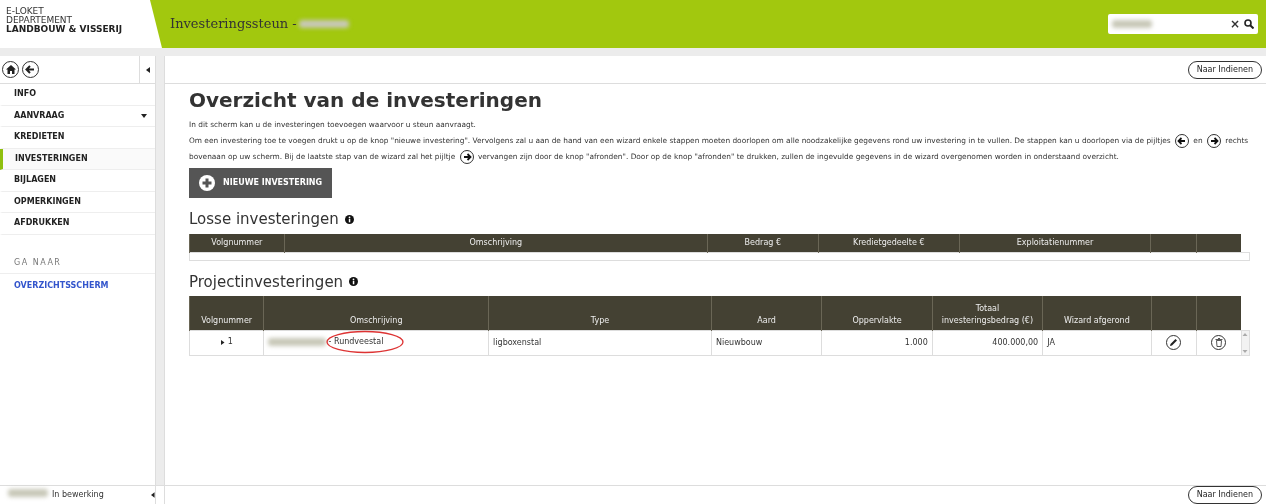 The image size is (1266, 504). Describe the element at coordinates (264, 219) in the screenshot. I see `section-title: Losse investeringen` at that location.